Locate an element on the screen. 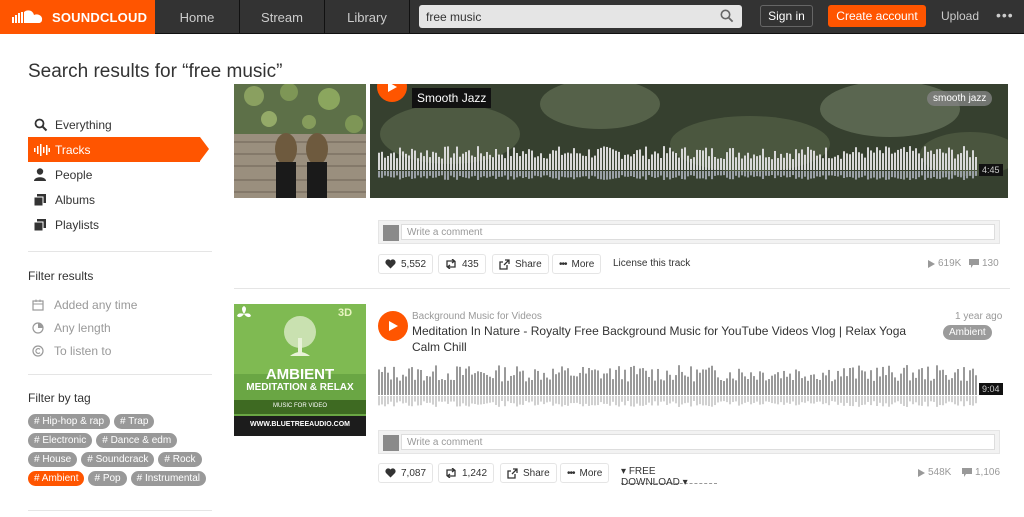 The image size is (1024, 517). track-tag: Ambient is located at coordinates (967, 332).